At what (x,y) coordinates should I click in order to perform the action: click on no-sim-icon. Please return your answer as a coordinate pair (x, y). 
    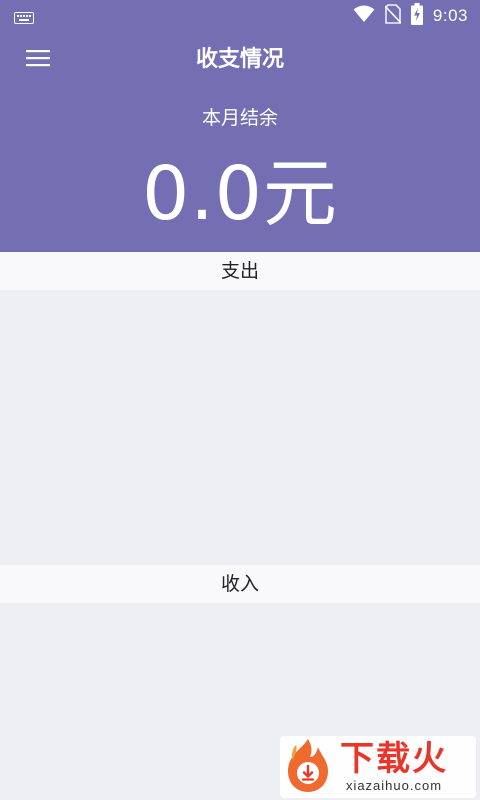
    Looking at the image, I should click on (393, 16).